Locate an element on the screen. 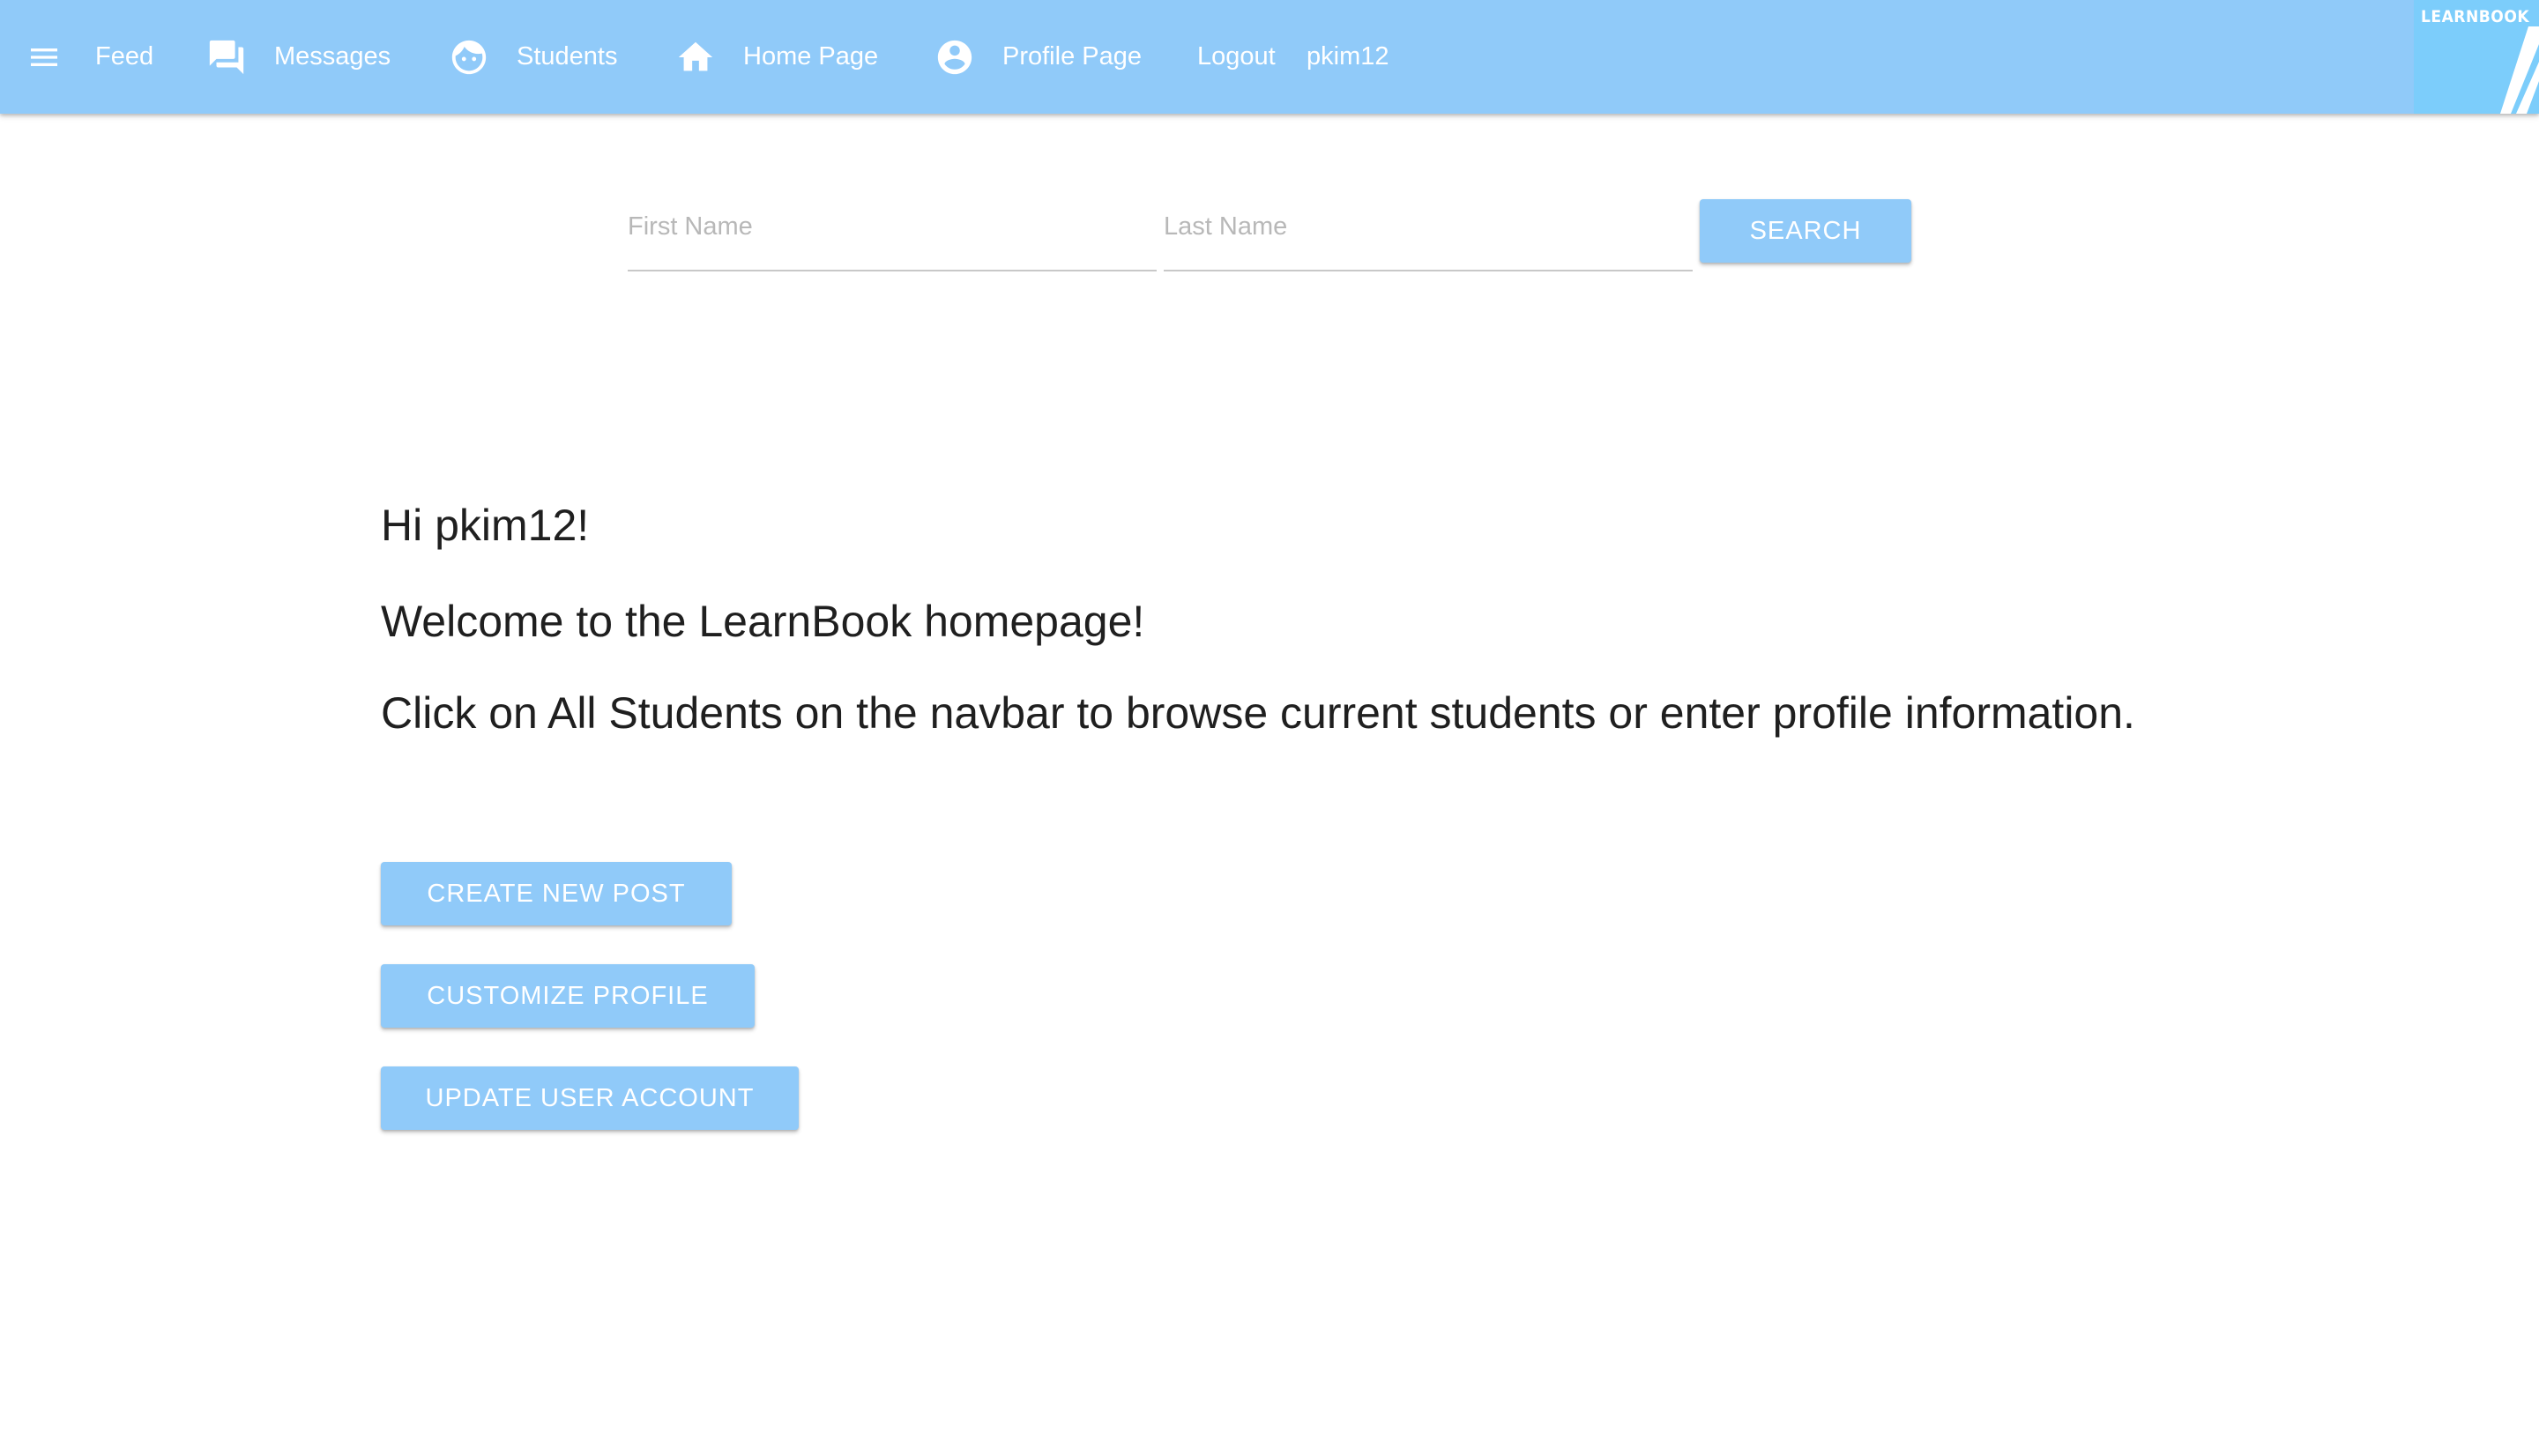 The width and height of the screenshot is (2539, 1456). nav-students-link: Students is located at coordinates (567, 57).